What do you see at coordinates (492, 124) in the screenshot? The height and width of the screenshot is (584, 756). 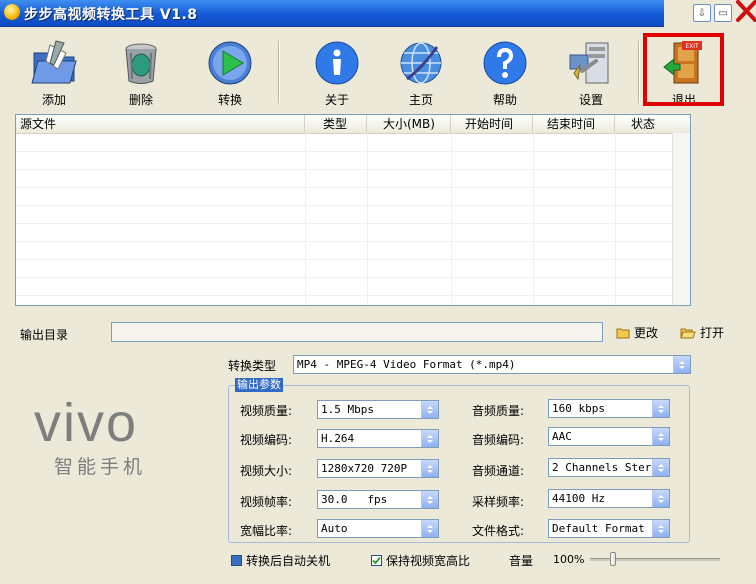 I see `column-header-start: 开始时间` at bounding box center [492, 124].